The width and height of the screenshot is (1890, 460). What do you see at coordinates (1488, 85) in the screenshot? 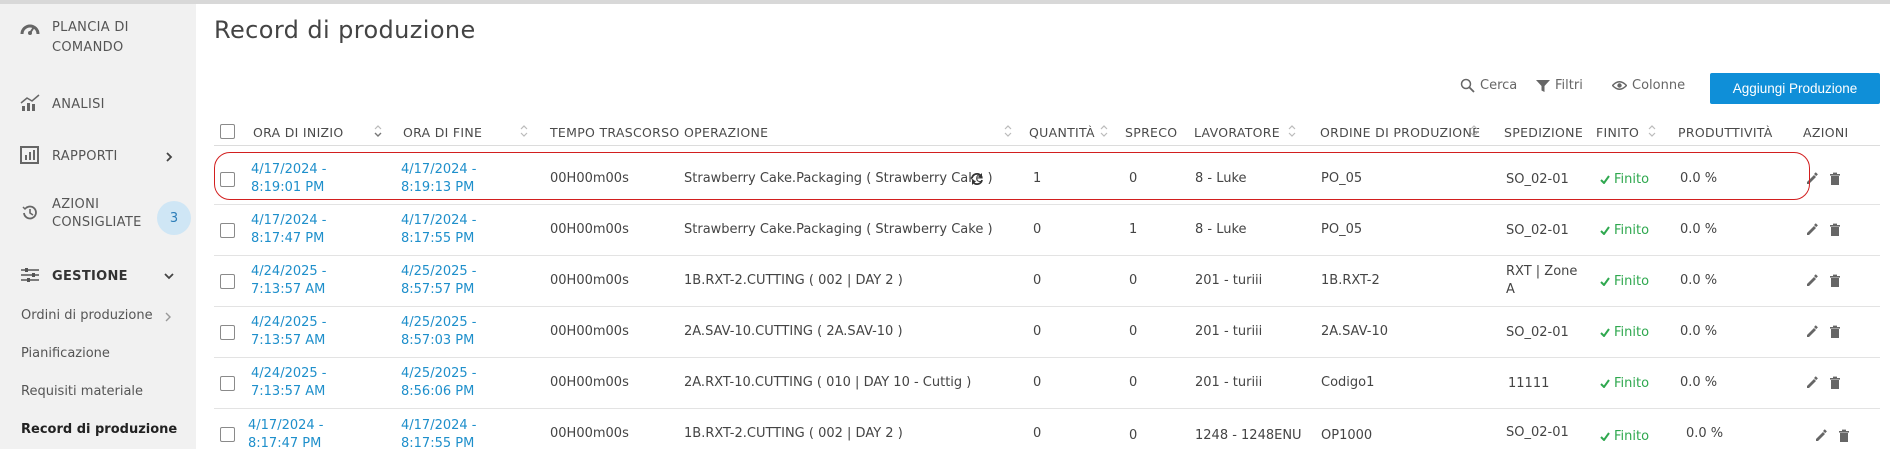
I see `search-button: Cerca` at bounding box center [1488, 85].